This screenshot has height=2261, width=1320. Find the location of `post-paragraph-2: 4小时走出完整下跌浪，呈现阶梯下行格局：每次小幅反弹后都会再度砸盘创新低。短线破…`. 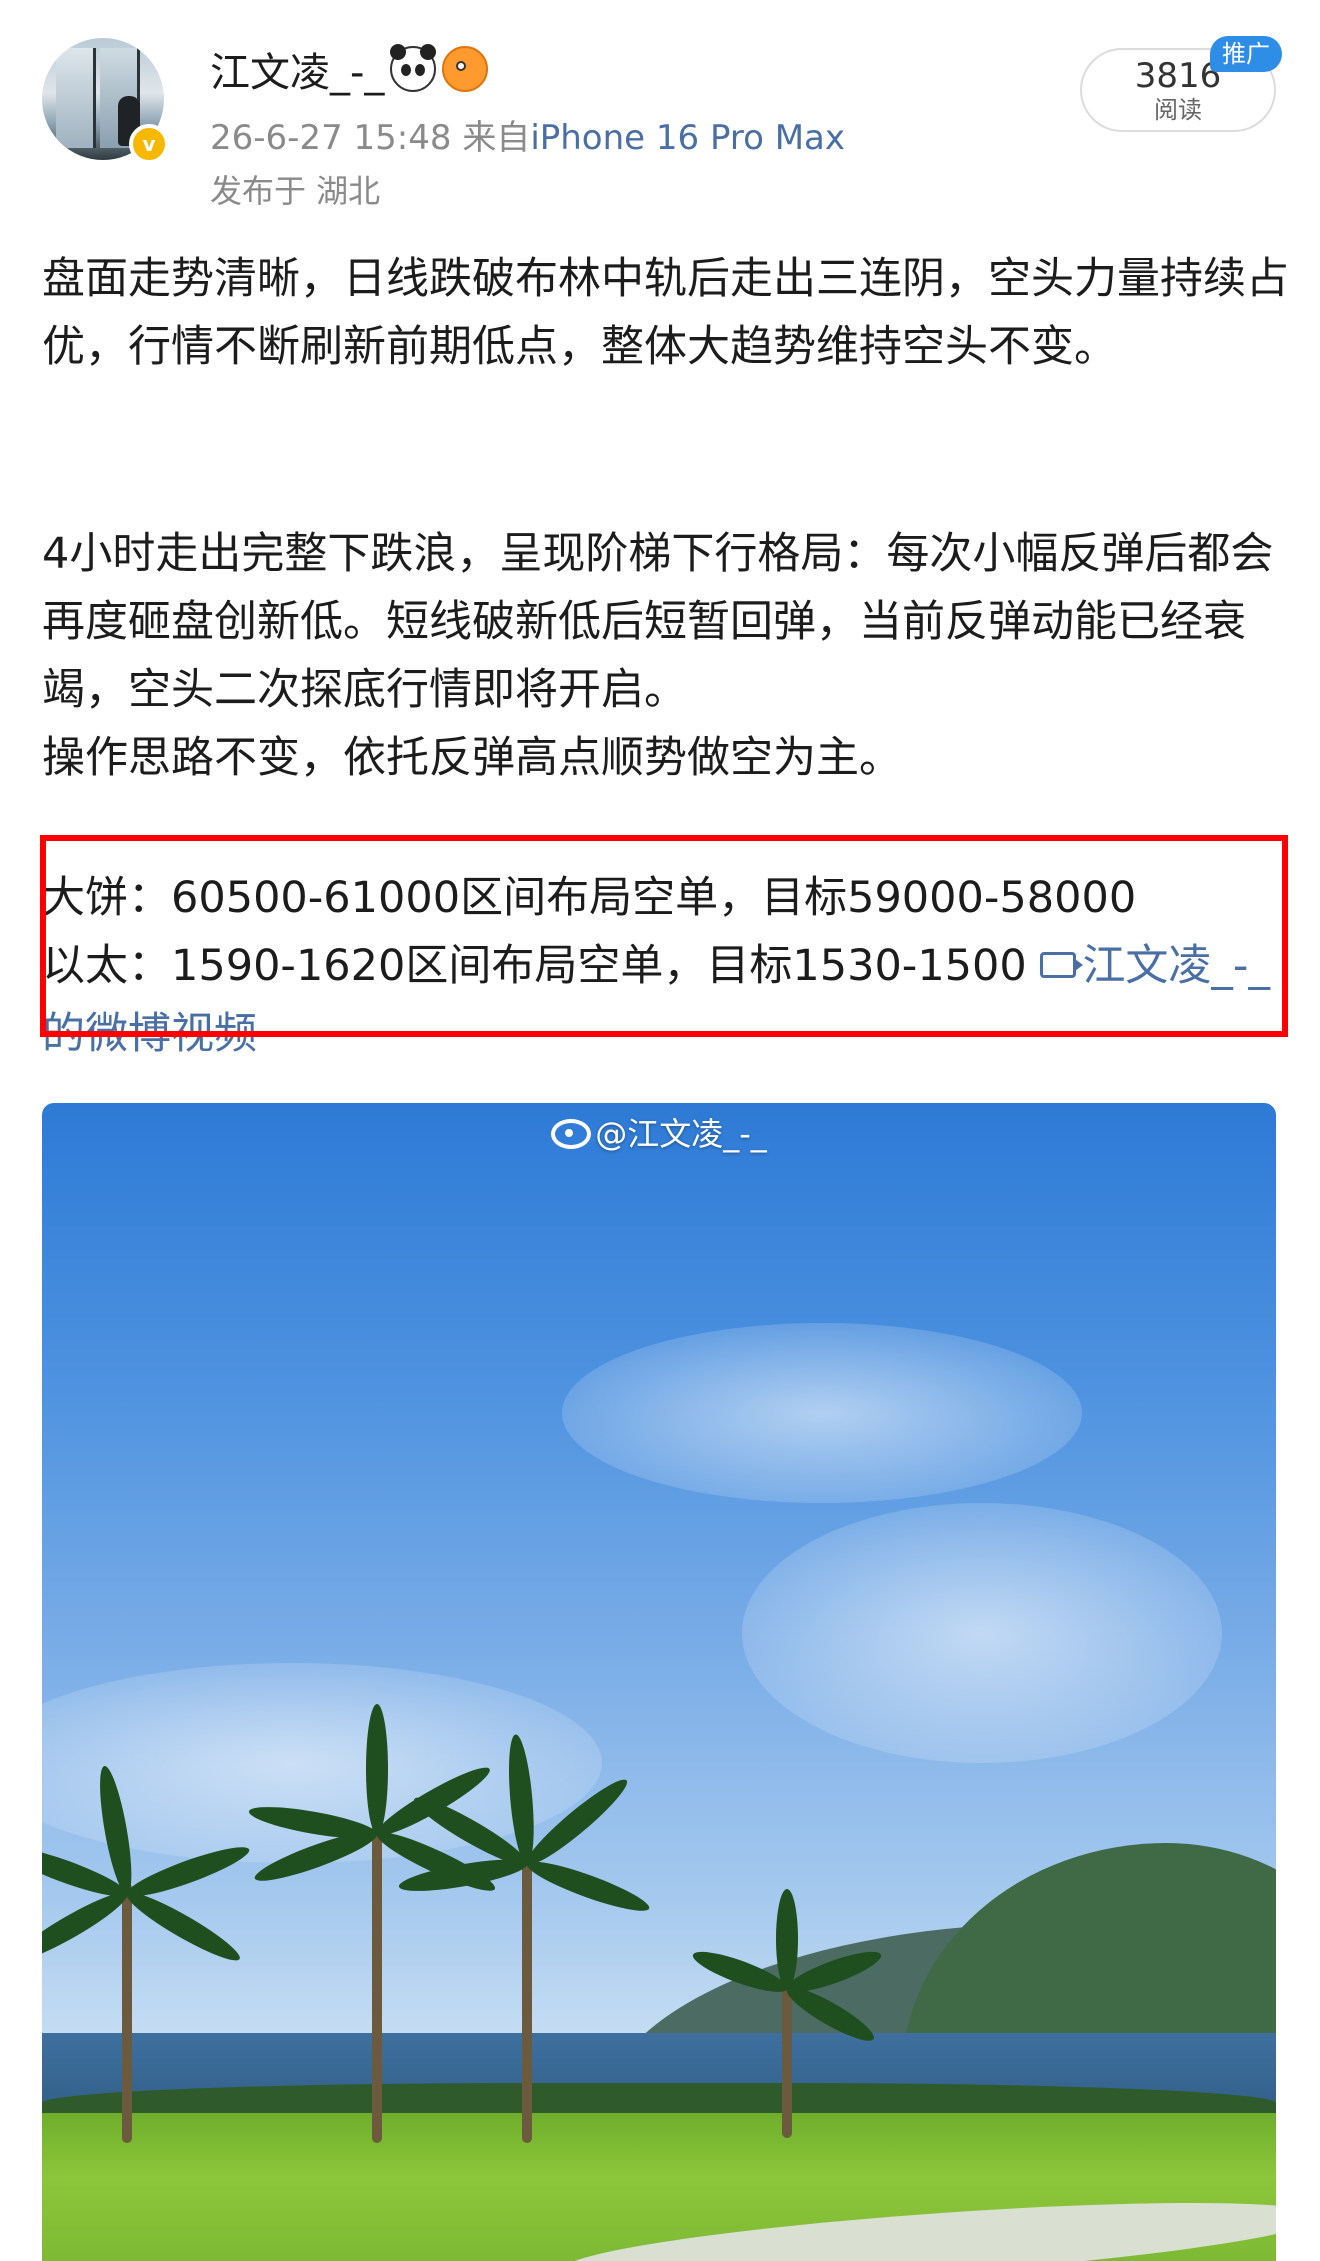

post-paragraph-2: 4小时走出完整下跌浪，呈现阶梯下行格局：每次小幅反弹后都会再度砸盘创新低。短线破… is located at coordinates (667, 656).